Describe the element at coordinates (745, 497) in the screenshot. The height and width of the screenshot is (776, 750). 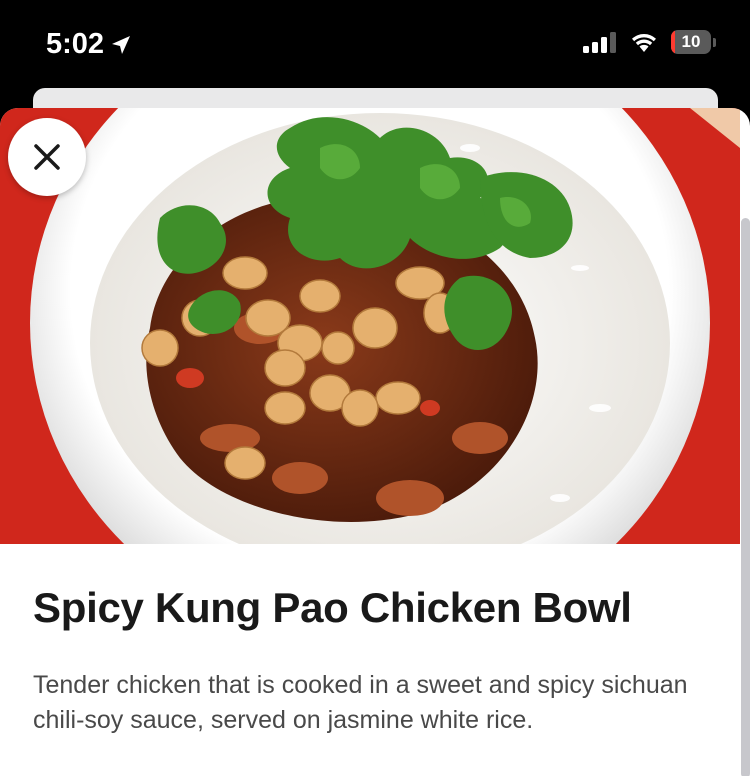
I see `scrollbar` at that location.